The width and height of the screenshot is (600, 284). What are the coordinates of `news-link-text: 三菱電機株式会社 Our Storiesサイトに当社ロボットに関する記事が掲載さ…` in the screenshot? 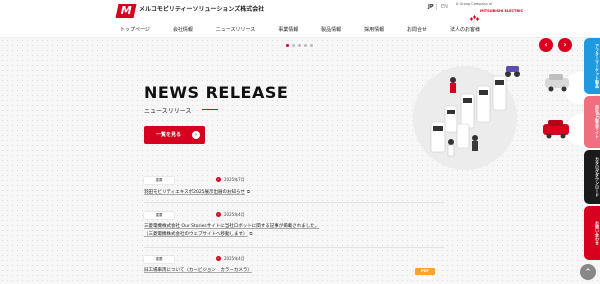 It's located at (232, 226).